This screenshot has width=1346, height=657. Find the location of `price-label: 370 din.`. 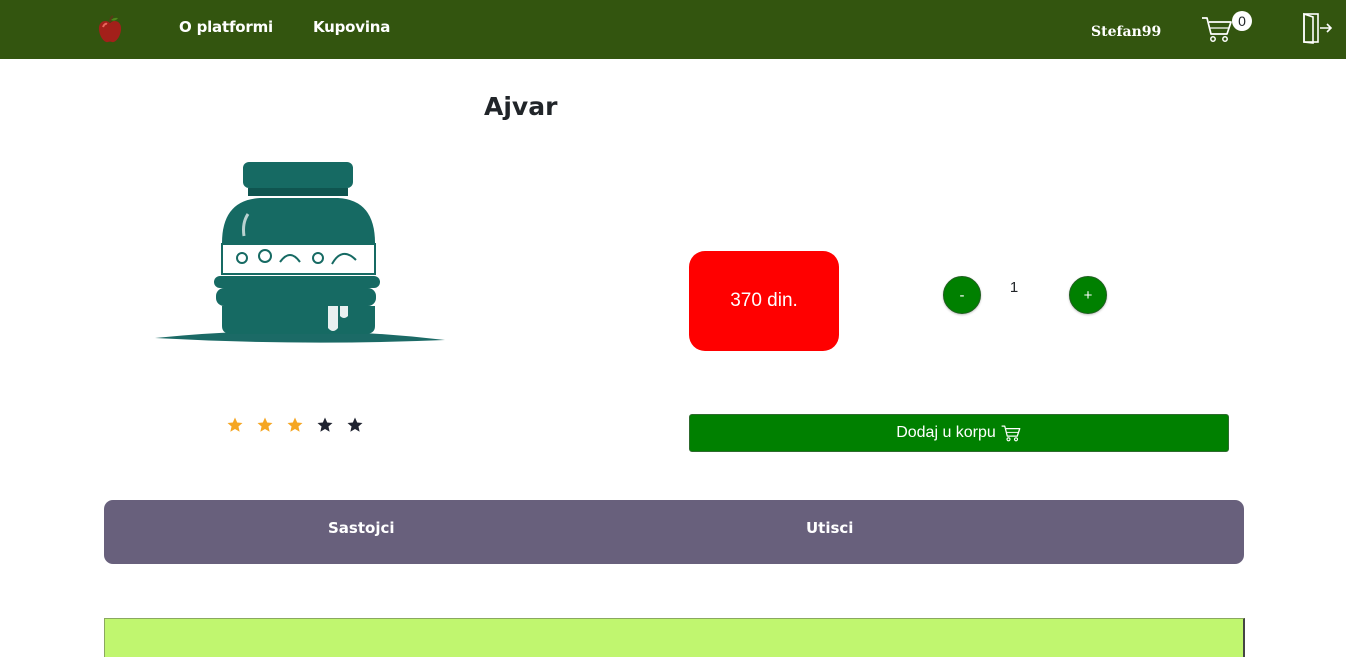

price-label: 370 din. is located at coordinates (764, 300).